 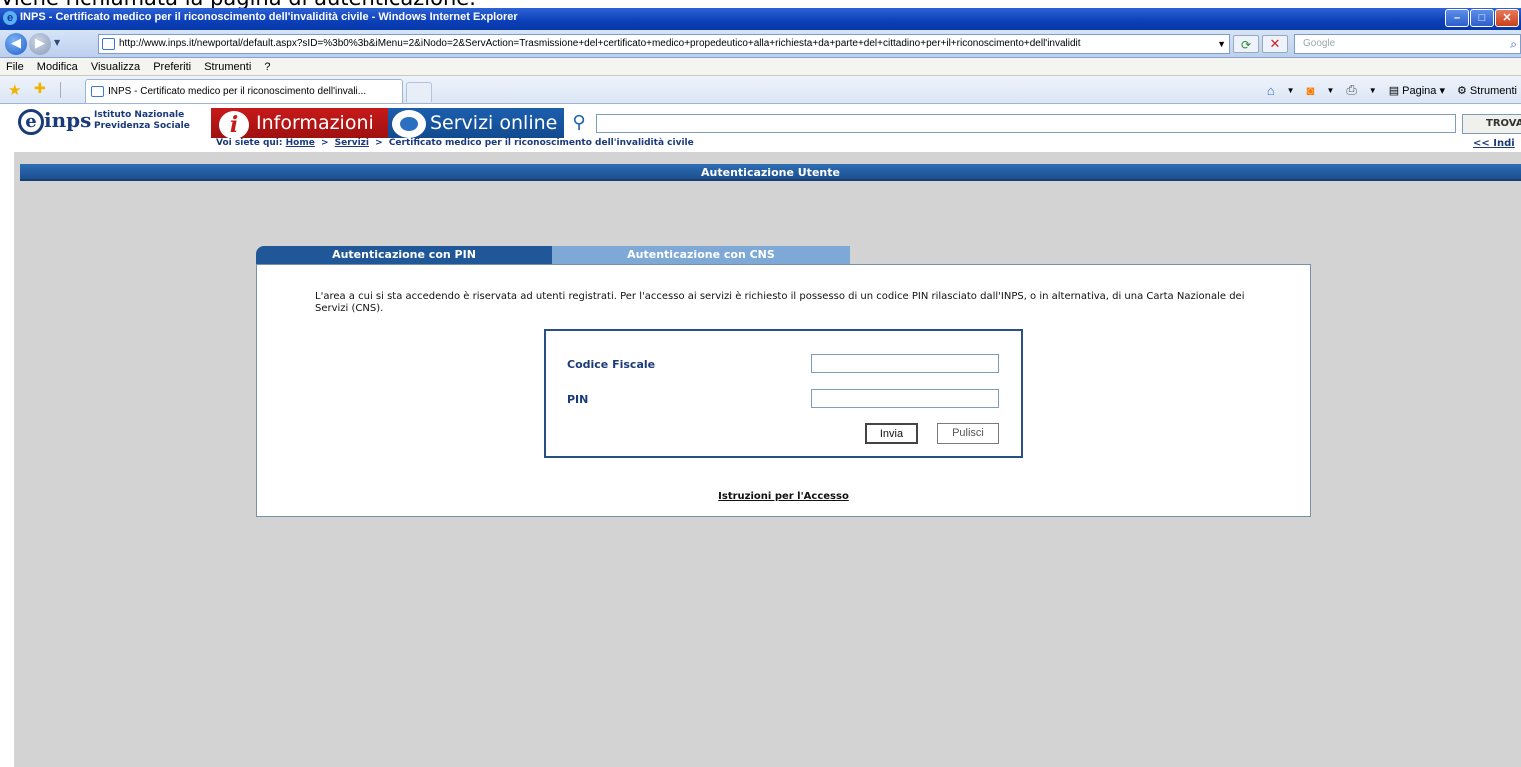 I want to click on refresh-icon: ⟳, so click(x=1246, y=44).